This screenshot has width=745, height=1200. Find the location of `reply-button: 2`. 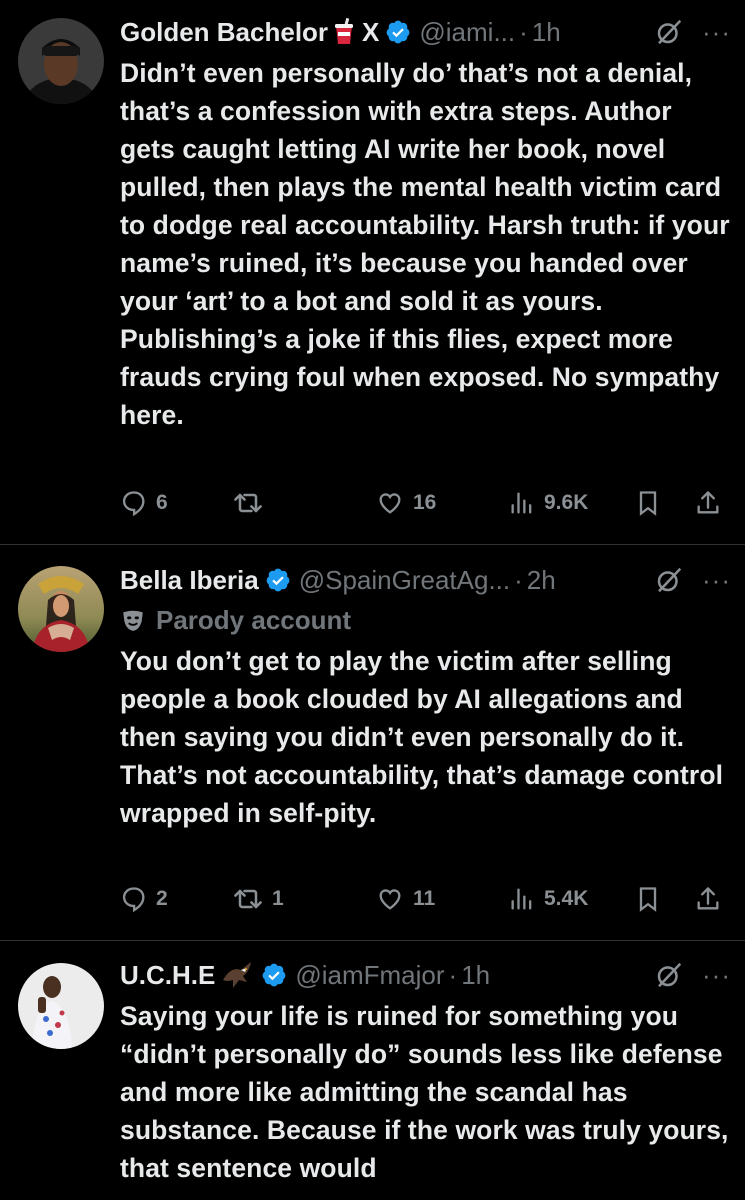

reply-button: 2 is located at coordinates (144, 899).